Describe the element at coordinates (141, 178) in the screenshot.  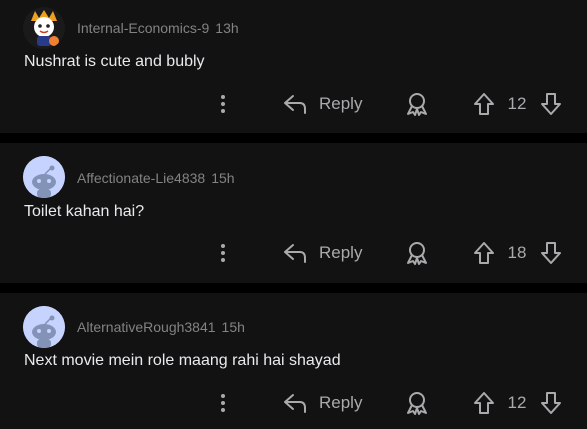
I see `username: Affectionate-Lie4838` at that location.